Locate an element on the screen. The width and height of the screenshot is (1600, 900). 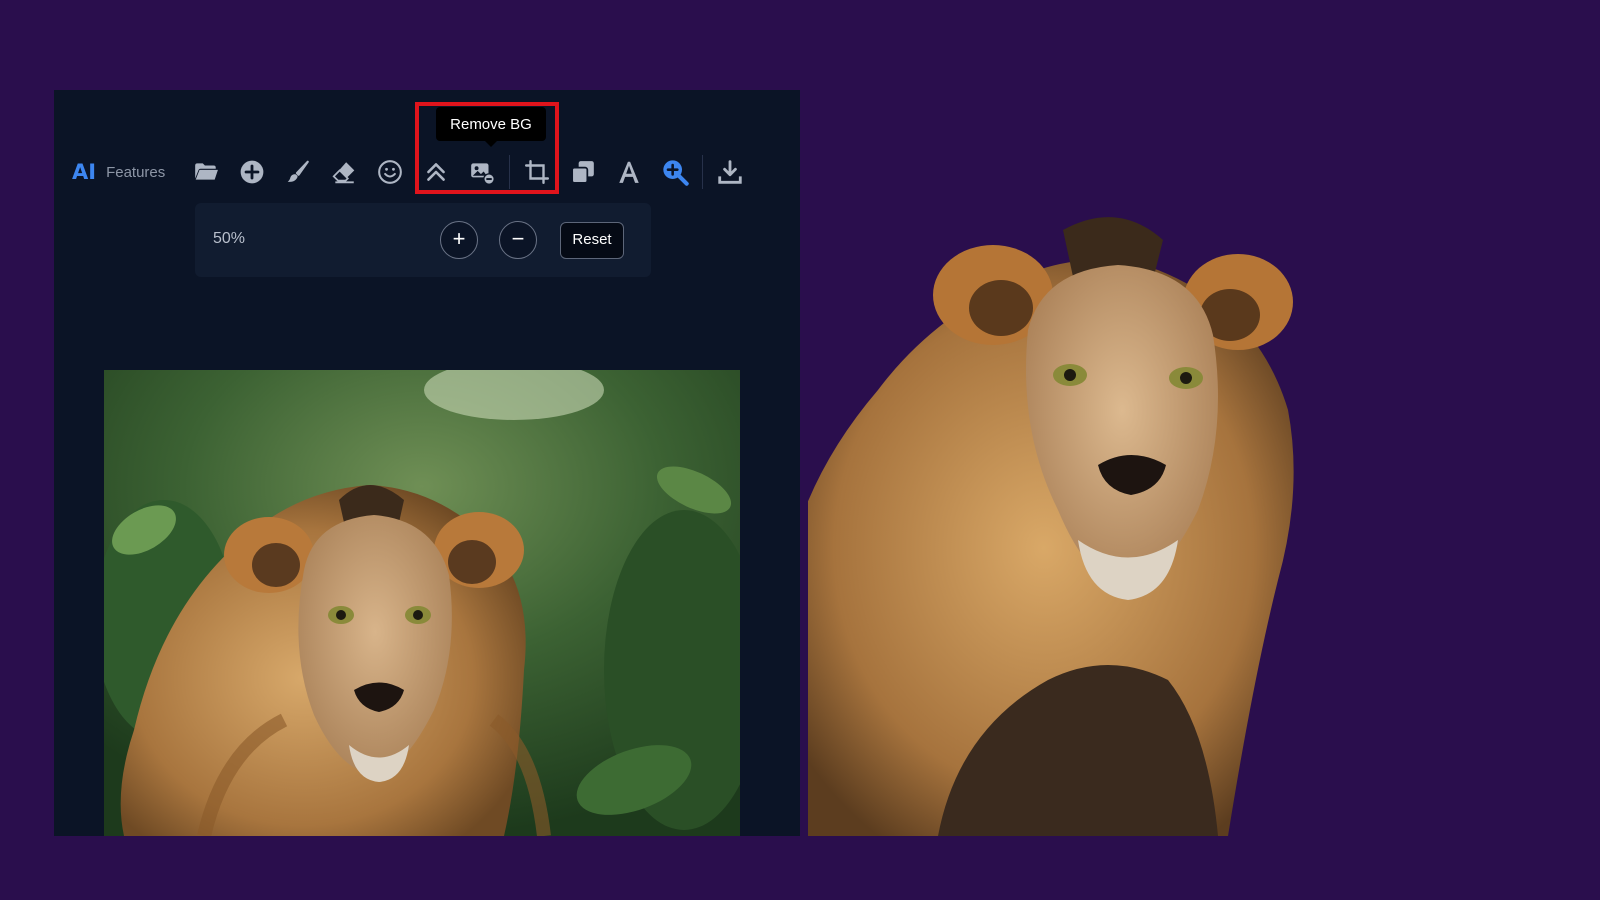
folder-icon is located at coordinates (207, 171).